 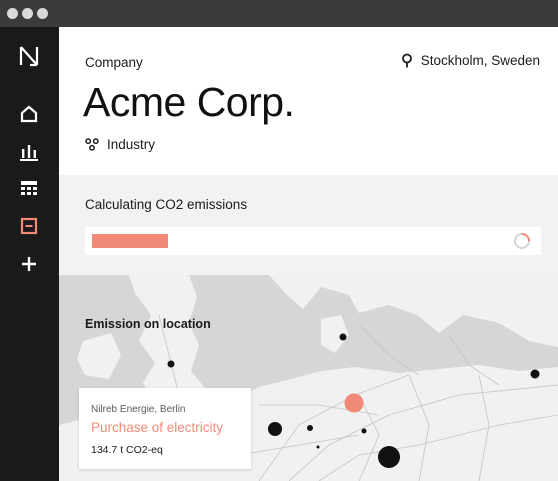 I want to click on location: Stockholm, Sweden, so click(x=470, y=60).